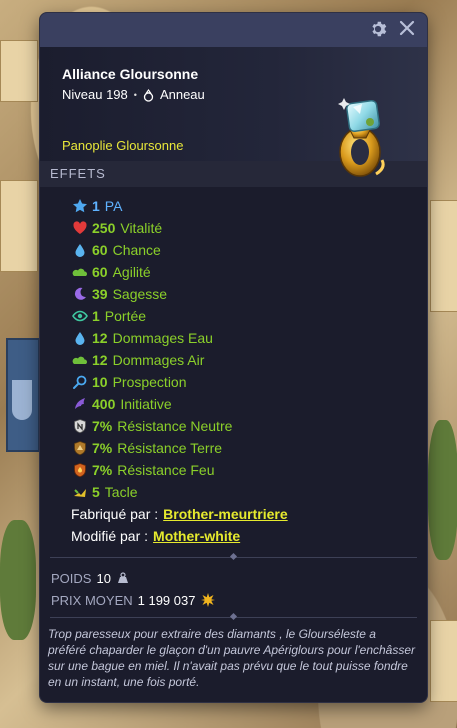 The image size is (457, 728). What do you see at coordinates (362, 136) in the screenshot?
I see `ring-item-image` at bounding box center [362, 136].